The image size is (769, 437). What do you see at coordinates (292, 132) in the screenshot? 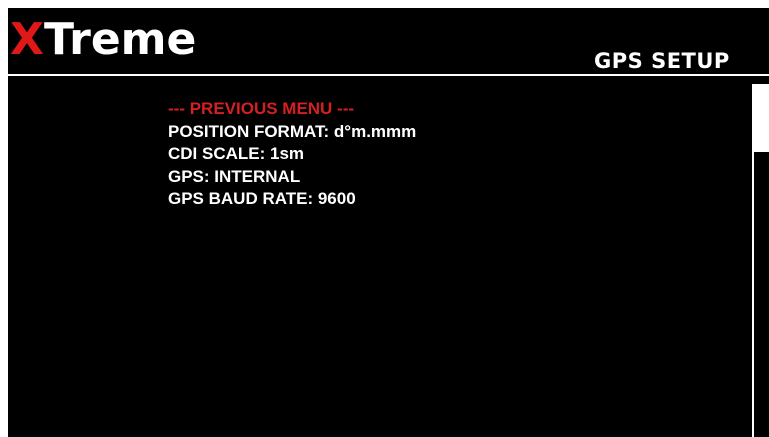
I see `menu-item-position-format: POSITION FORMAT: d°m.mmm` at bounding box center [292, 132].